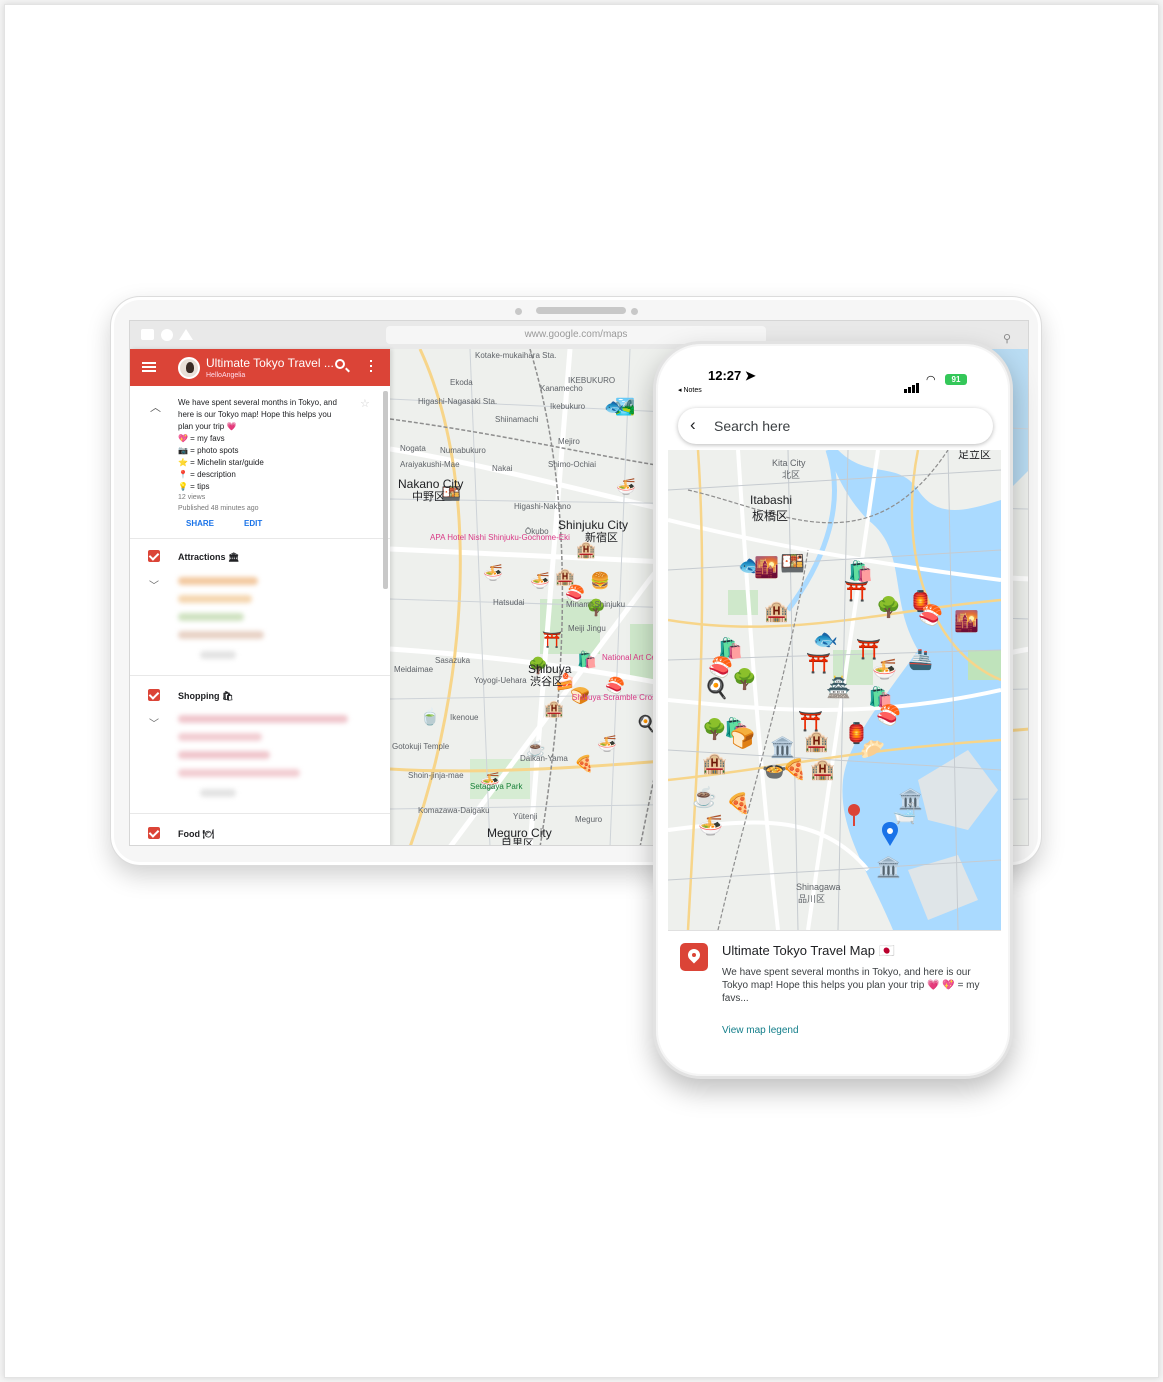 The width and height of the screenshot is (1163, 1382). What do you see at coordinates (496, 786) in the screenshot?
I see `map-label: Setagaya Park` at bounding box center [496, 786].